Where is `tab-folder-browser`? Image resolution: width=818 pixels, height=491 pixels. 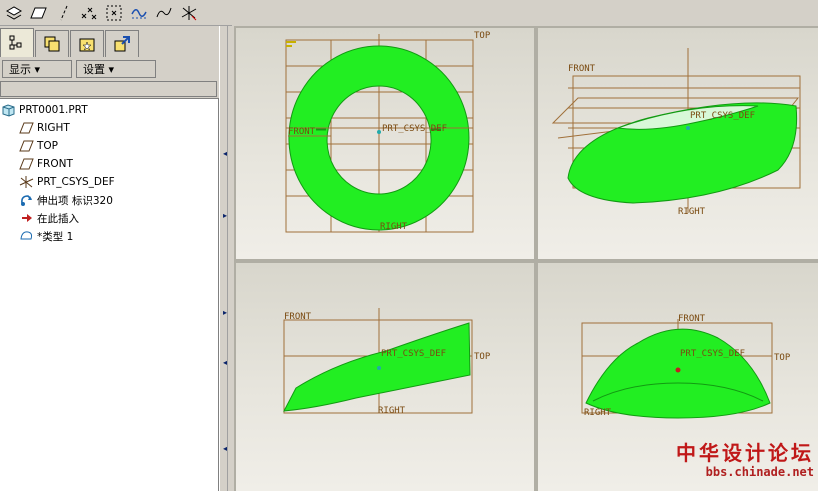 tab-folder-browser is located at coordinates (52, 43).